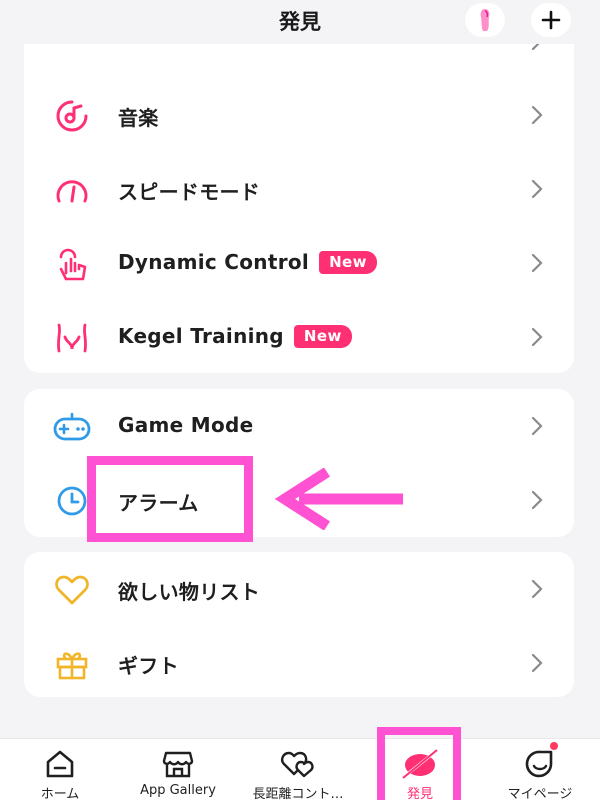 This screenshot has width=600, height=800. I want to click on list-item-label: Kegel Training New, so click(235, 336).